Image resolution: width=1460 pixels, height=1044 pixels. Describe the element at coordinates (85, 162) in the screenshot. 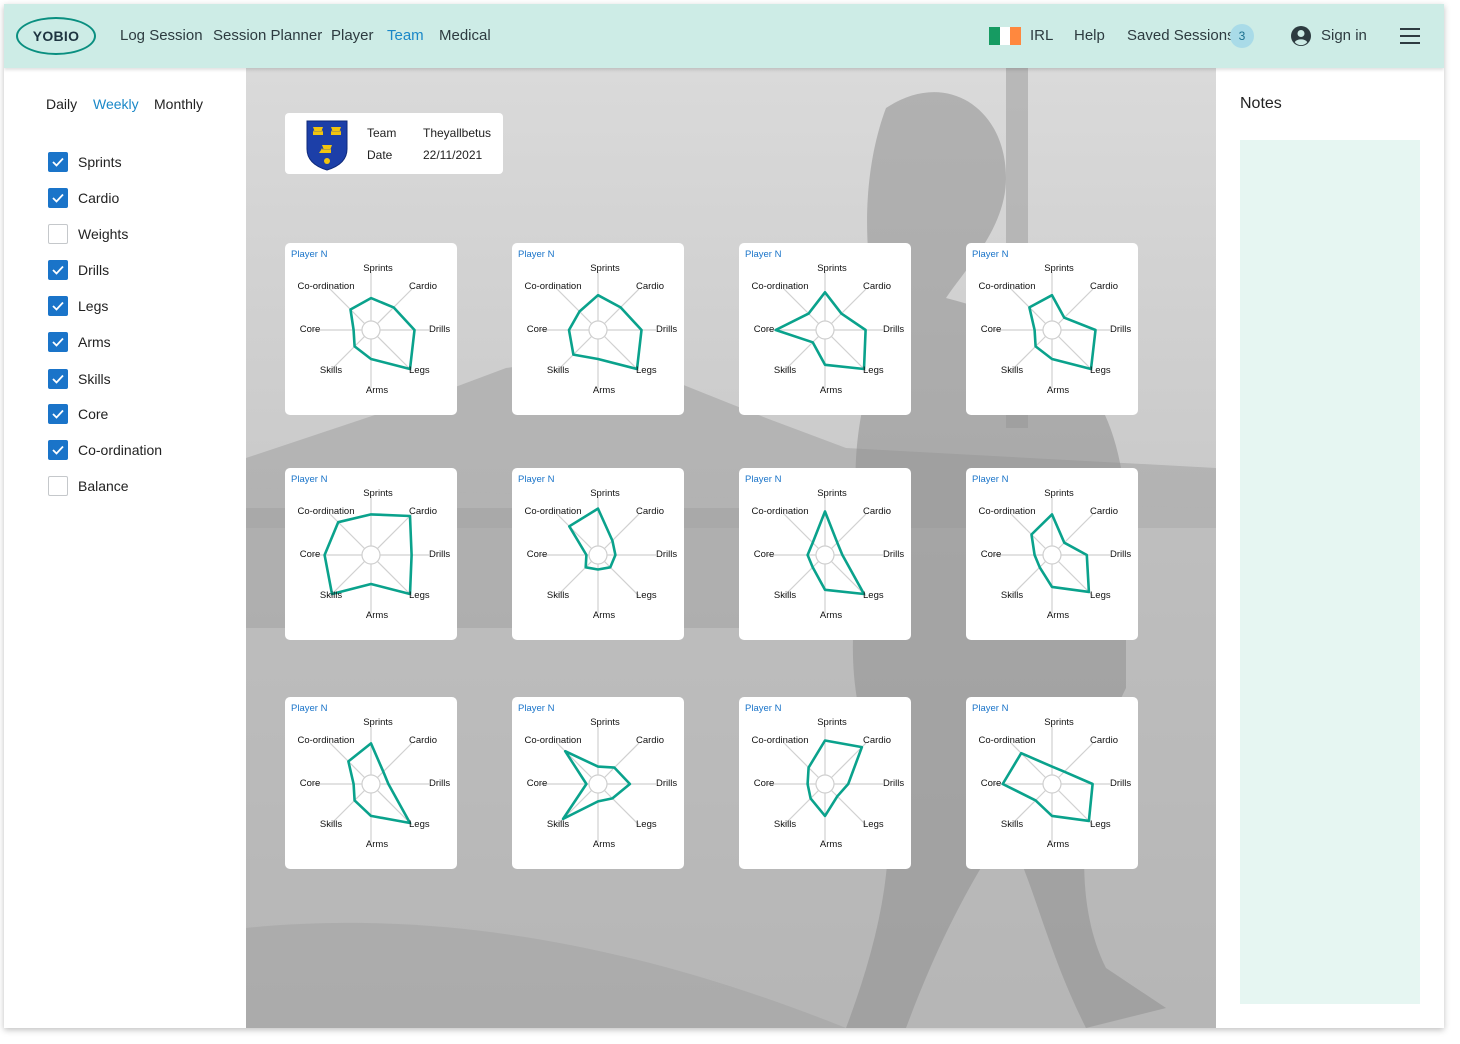

I see `filter-item-sprints: Sprints` at that location.